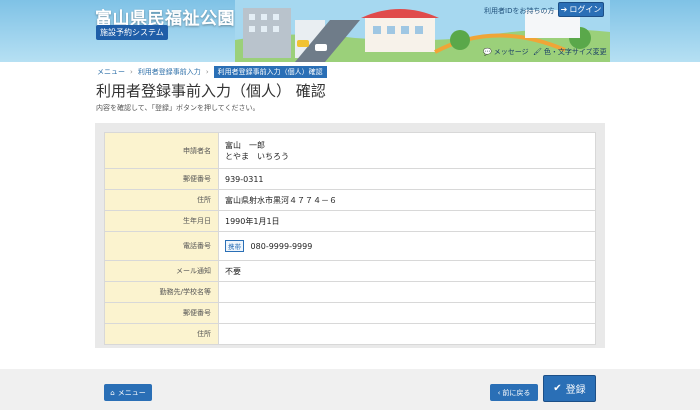 The image size is (700, 410). I want to click on color-font-label: 色・文字サイズ変更, so click(575, 52).